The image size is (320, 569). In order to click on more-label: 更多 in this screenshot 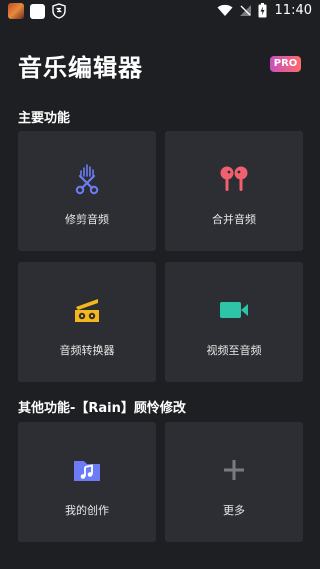, I will do `click(234, 510)`.